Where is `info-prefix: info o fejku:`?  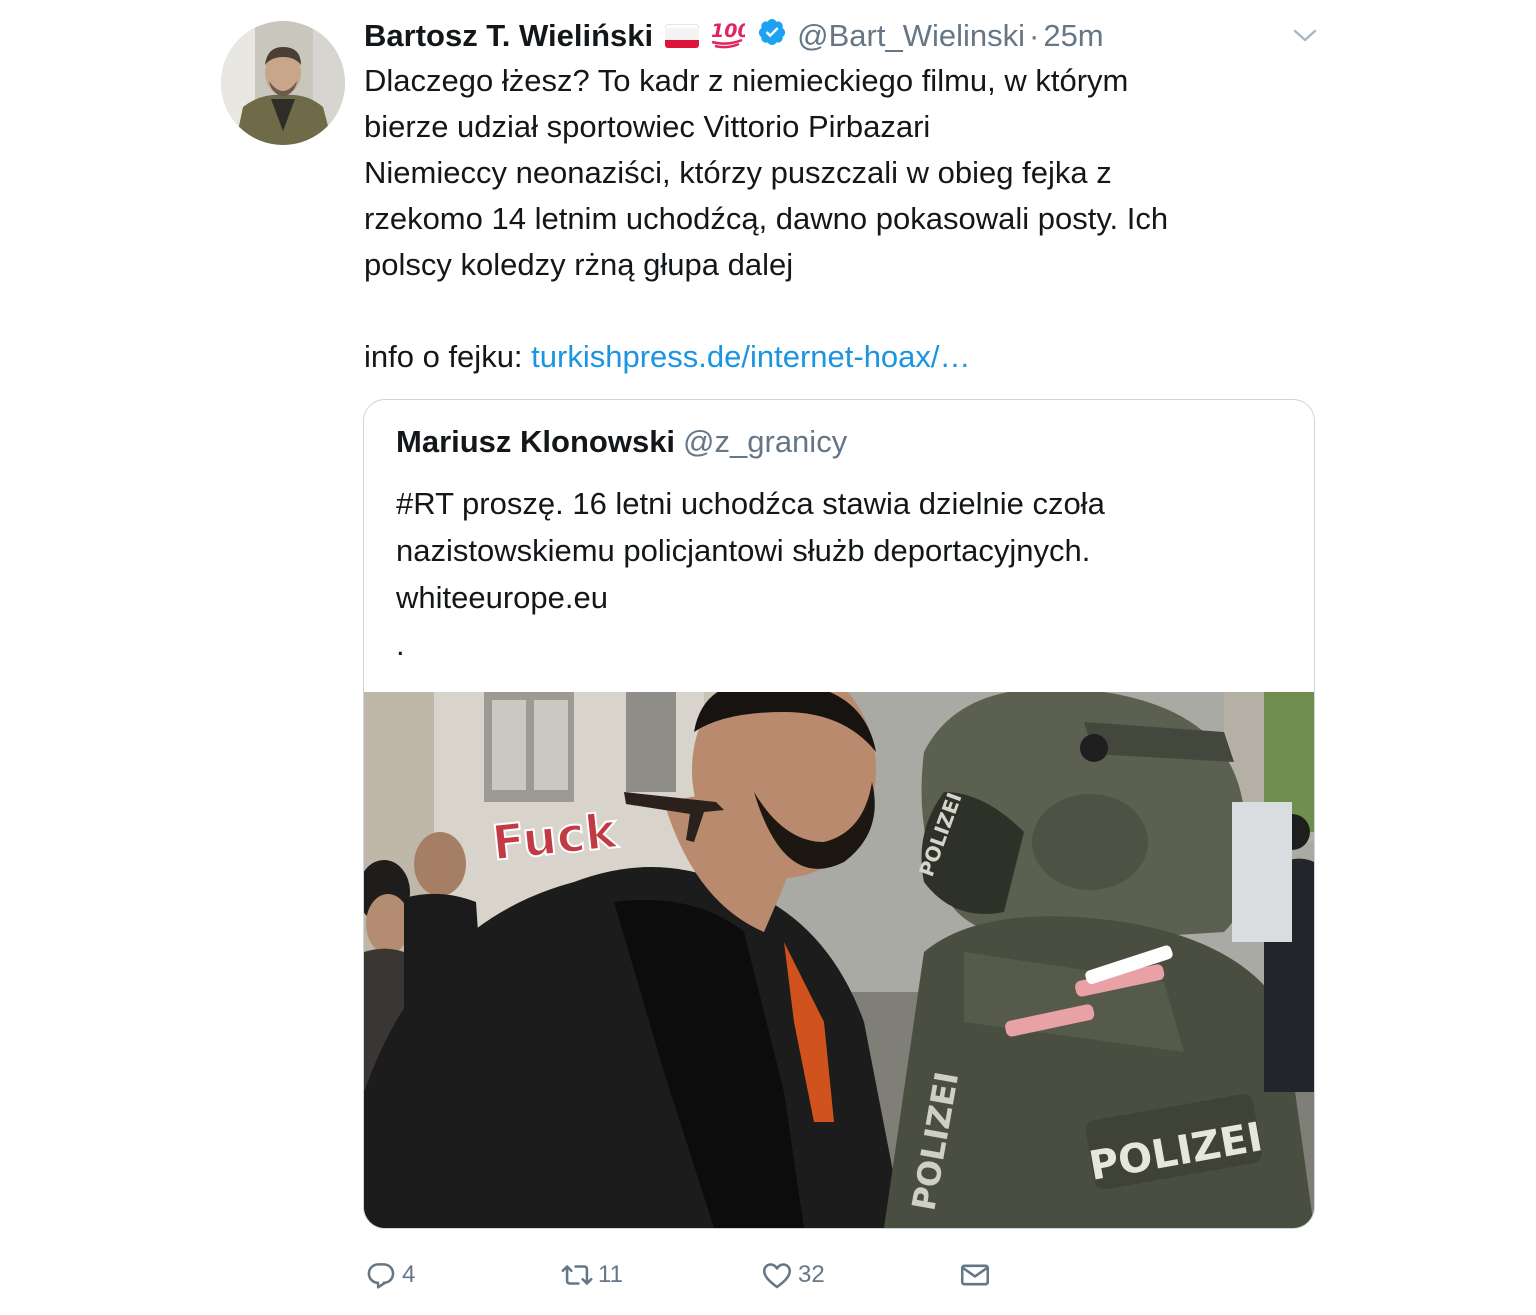 info-prefix: info o fejku: is located at coordinates (448, 356).